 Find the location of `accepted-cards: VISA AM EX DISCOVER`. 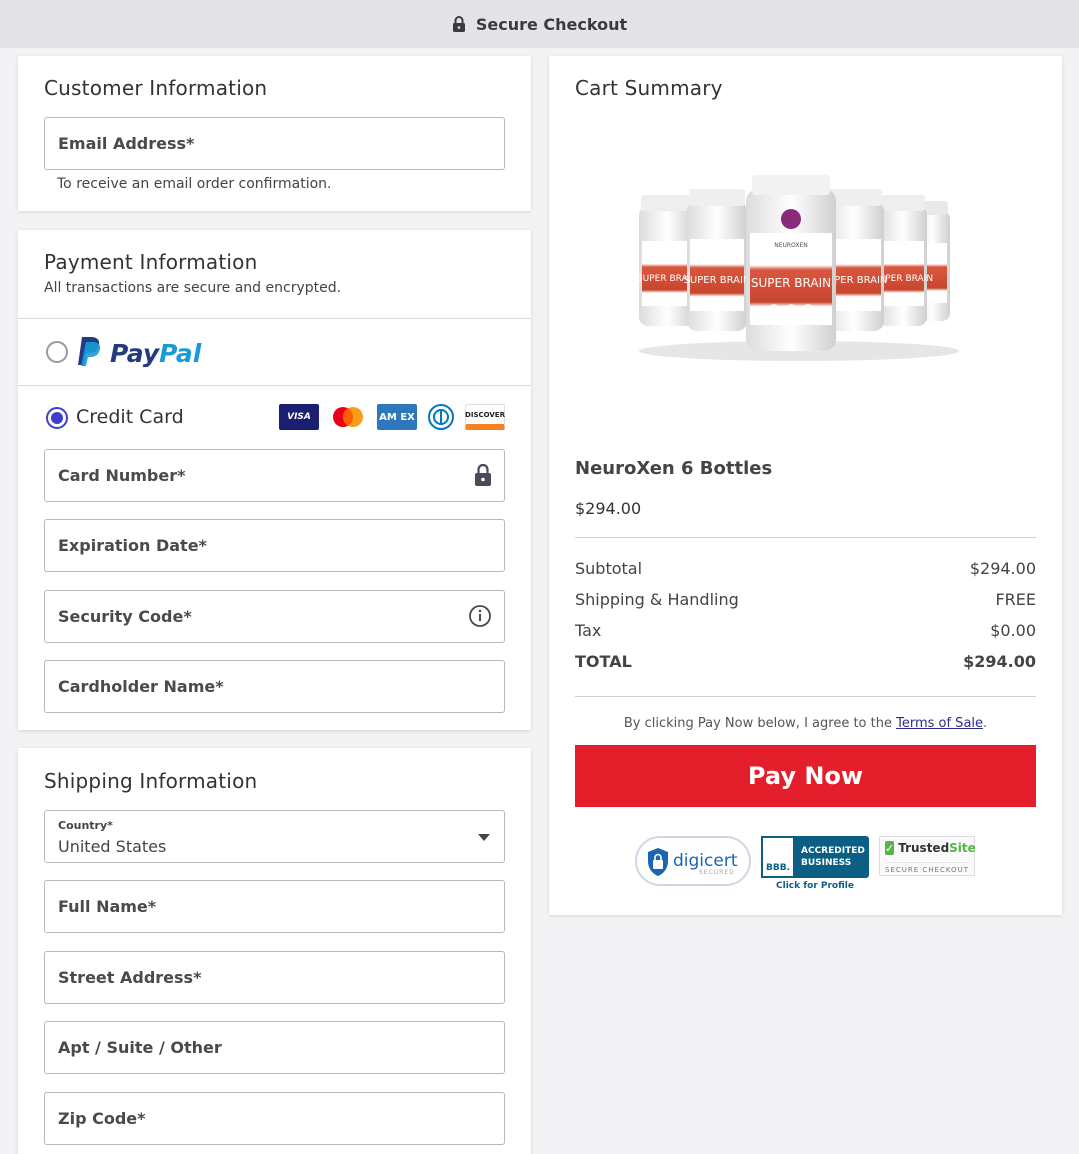

accepted-cards: VISA AM EX DISCOVER is located at coordinates (392, 417).